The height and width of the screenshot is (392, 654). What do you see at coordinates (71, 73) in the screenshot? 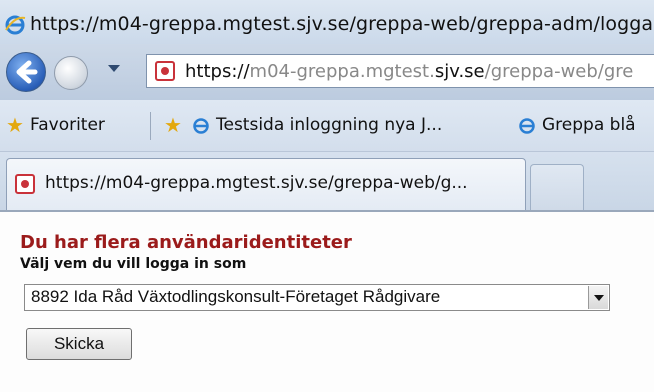
I see `forward-button` at bounding box center [71, 73].